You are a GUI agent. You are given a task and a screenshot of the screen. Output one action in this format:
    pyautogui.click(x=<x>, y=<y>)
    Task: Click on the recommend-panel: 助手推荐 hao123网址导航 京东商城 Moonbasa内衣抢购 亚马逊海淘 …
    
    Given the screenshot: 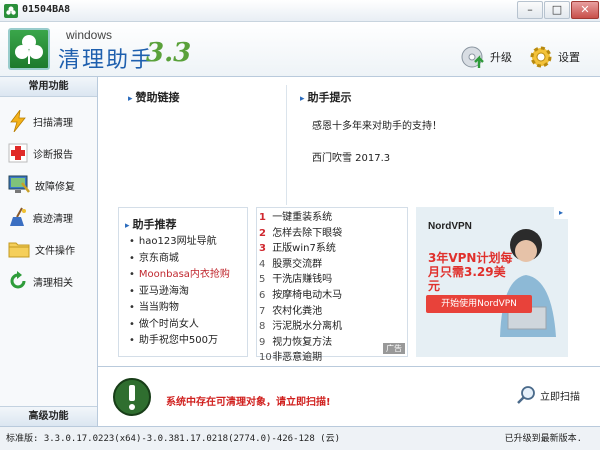 What is the action you would take?
    pyautogui.click(x=183, y=282)
    